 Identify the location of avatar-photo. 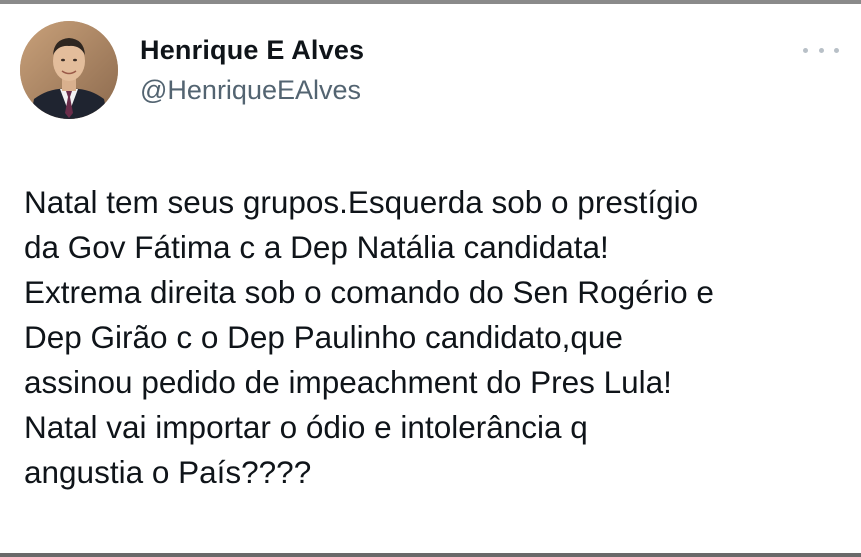
(69, 70).